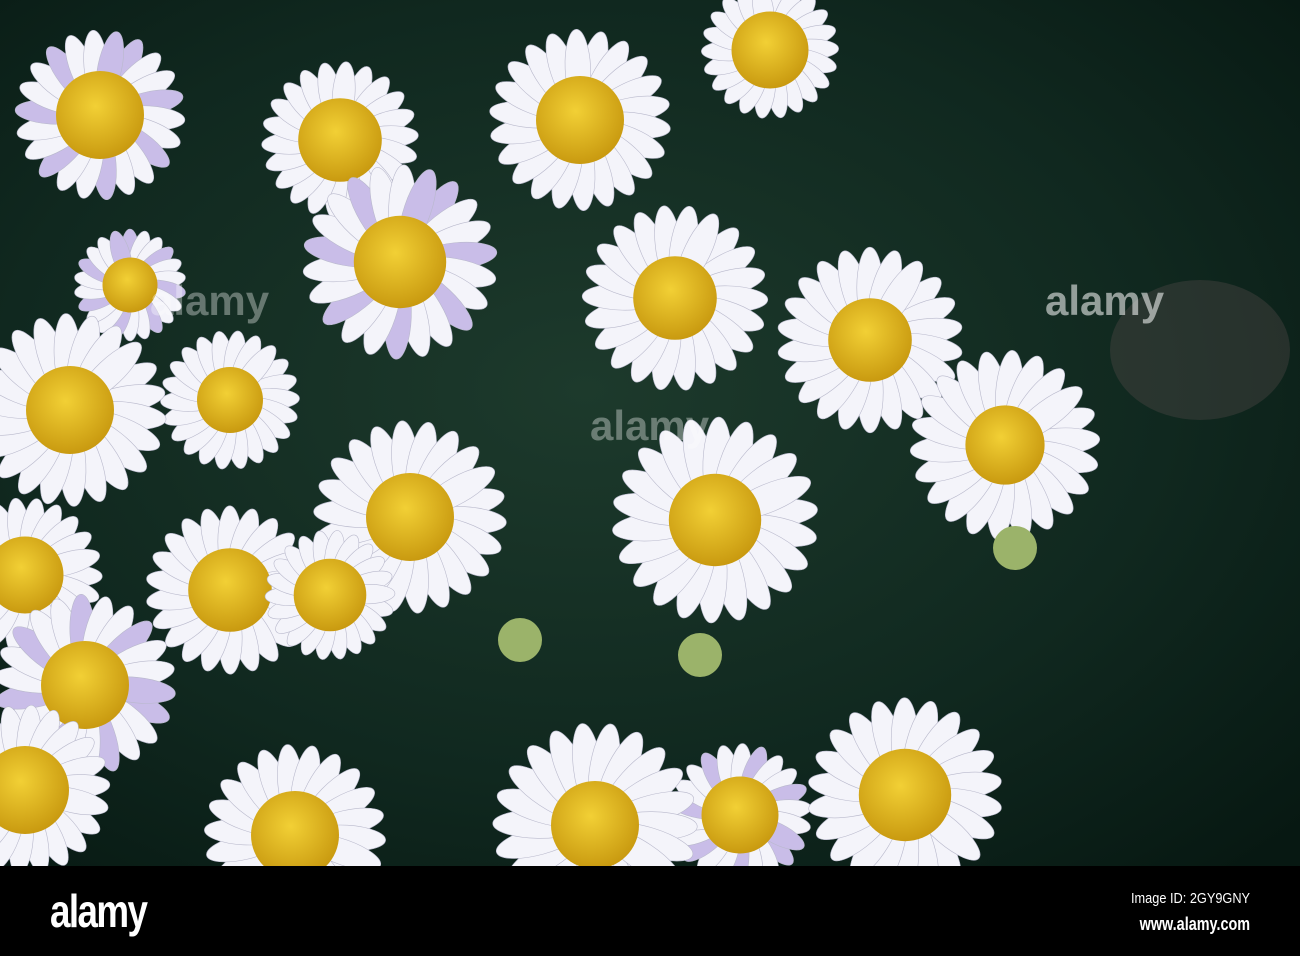 The image size is (1300, 956). Describe the element at coordinates (1190, 898) in the screenshot. I see `image-id: Image ID: 2GY9GNY` at that location.